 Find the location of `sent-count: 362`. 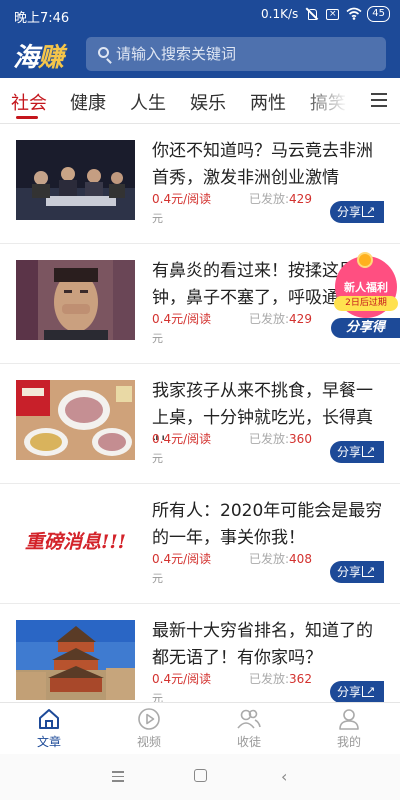

sent-count: 362 is located at coordinates (300, 679).